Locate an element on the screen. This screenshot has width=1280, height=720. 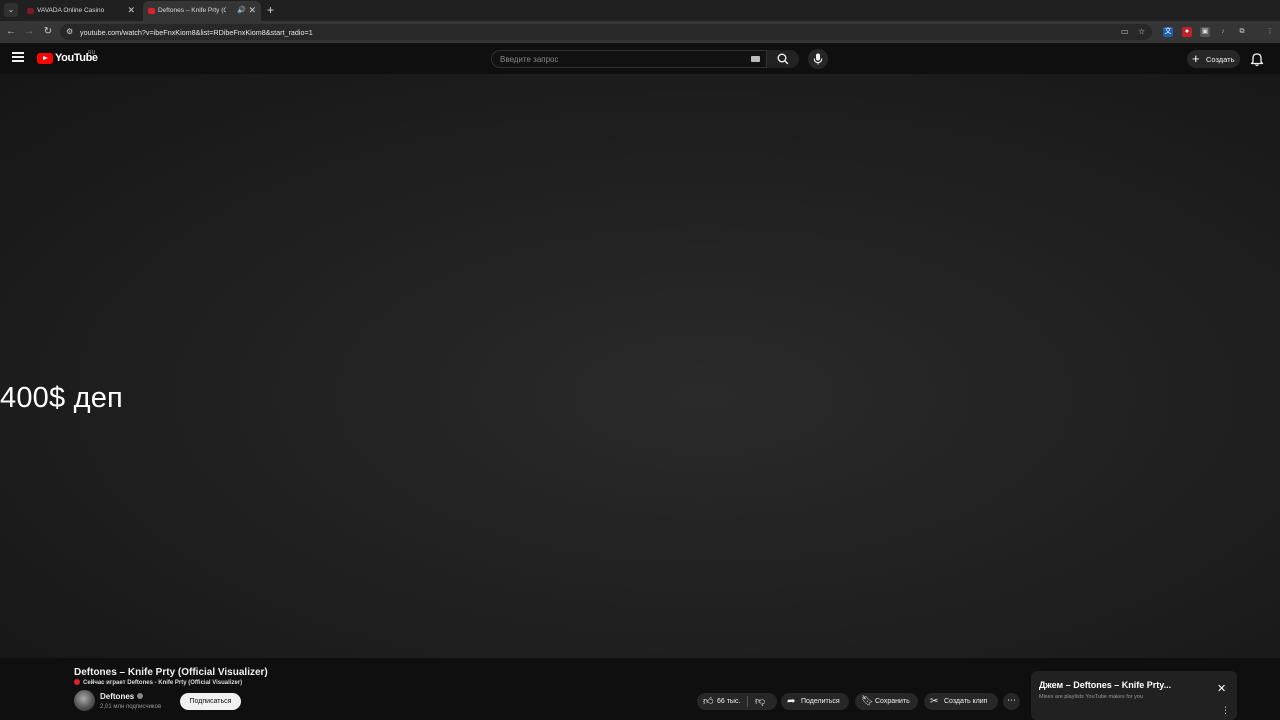
site-info-icon: ⚙ is located at coordinates (69, 31).